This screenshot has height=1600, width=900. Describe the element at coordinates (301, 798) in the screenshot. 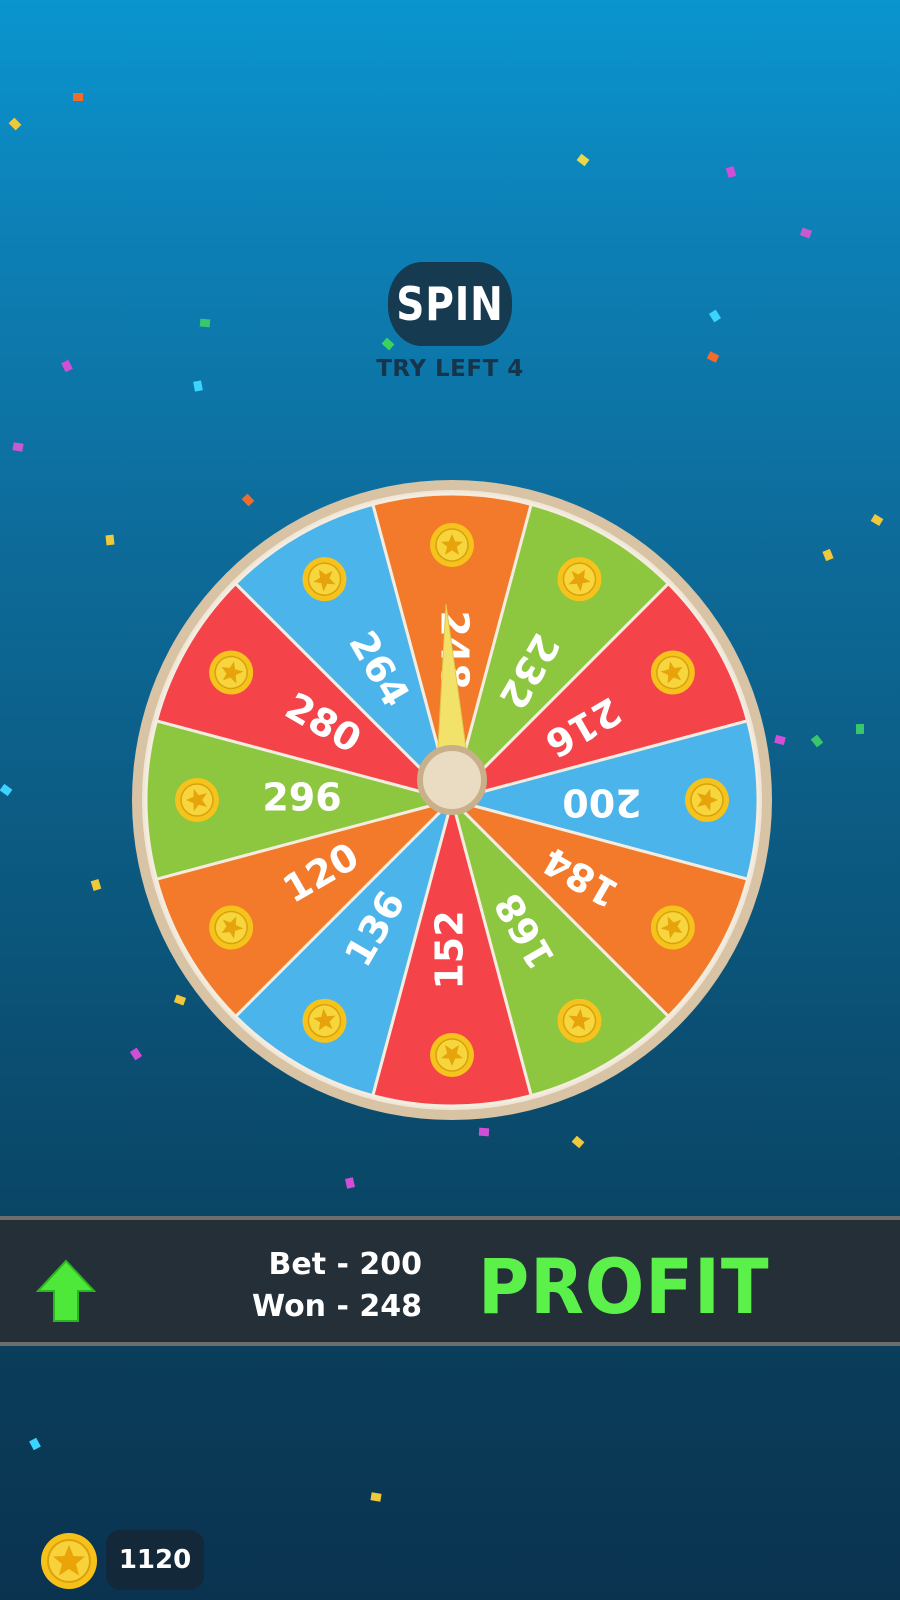

I see `segment-value: 296` at that location.